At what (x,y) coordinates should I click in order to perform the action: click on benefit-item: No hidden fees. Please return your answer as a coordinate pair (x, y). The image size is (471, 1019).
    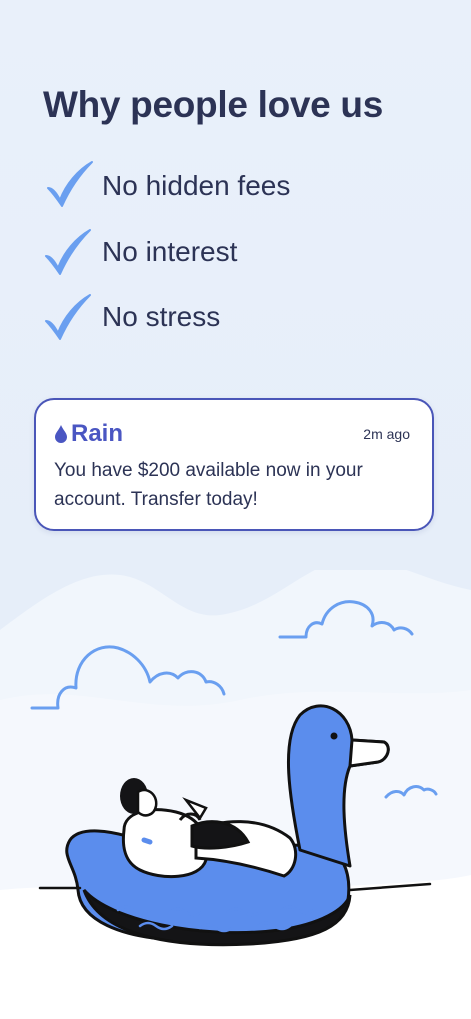
    Looking at the image, I should click on (250, 186).